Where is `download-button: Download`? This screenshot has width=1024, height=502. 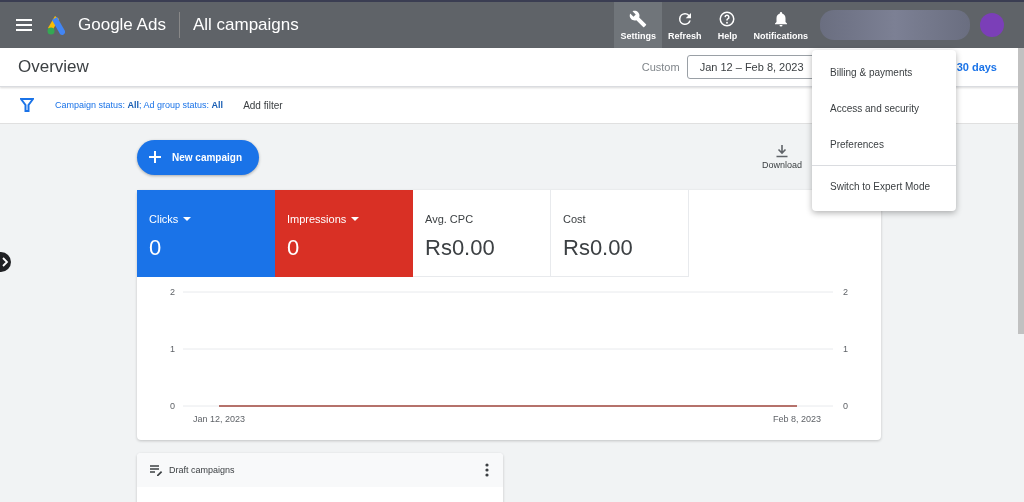 download-button: Download is located at coordinates (781, 157).